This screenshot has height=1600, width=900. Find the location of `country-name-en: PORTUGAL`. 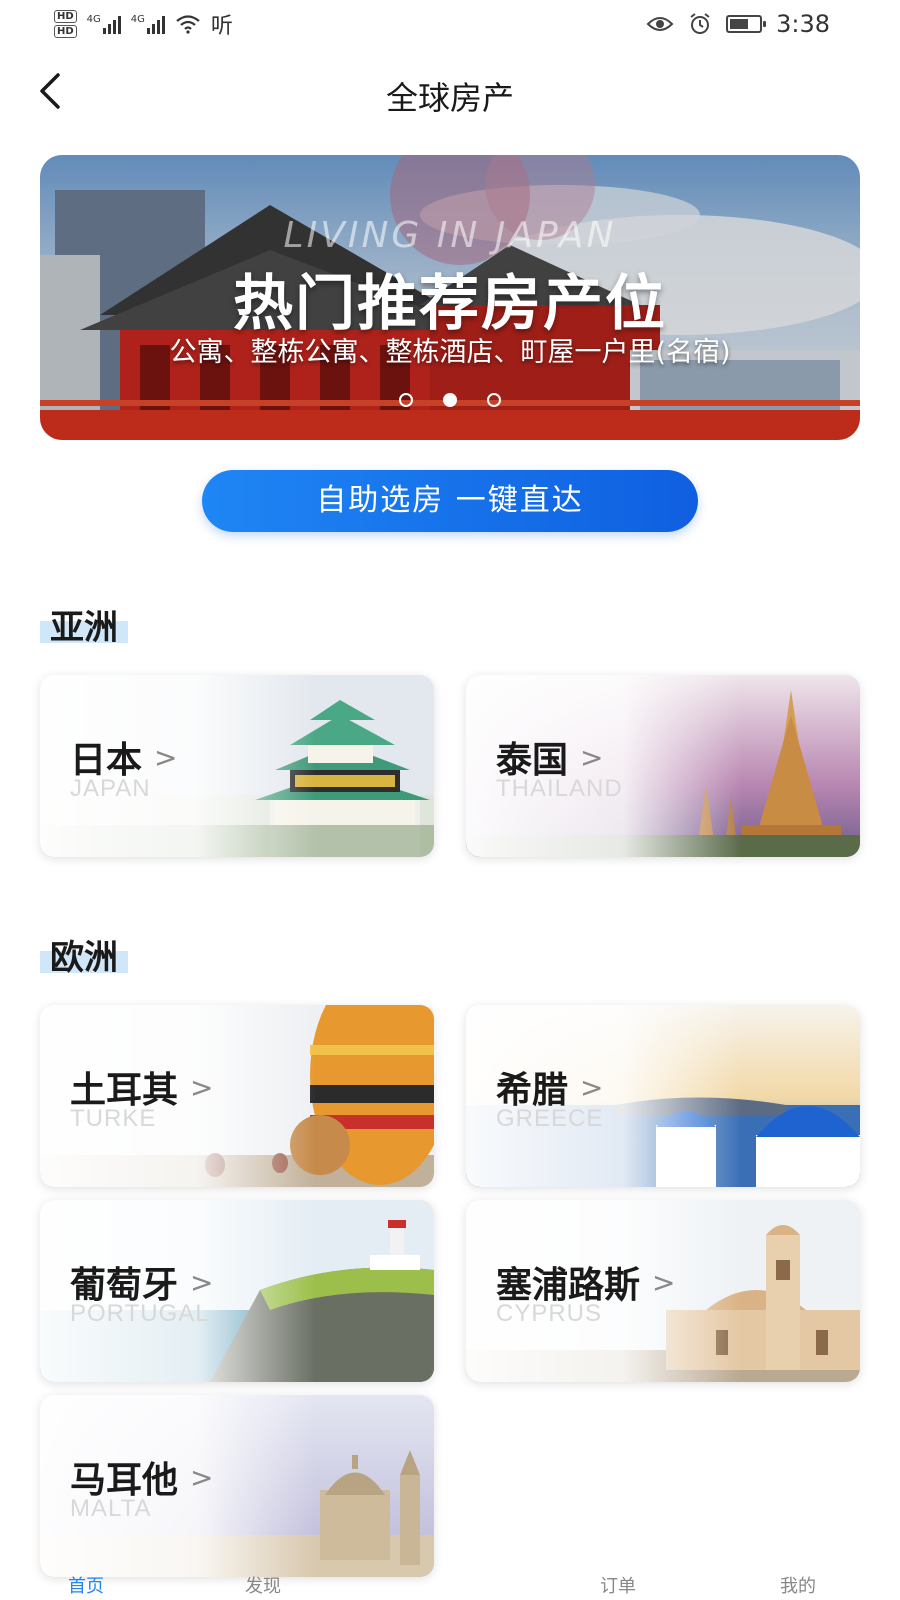

country-name-en: PORTUGAL is located at coordinates (140, 1313).